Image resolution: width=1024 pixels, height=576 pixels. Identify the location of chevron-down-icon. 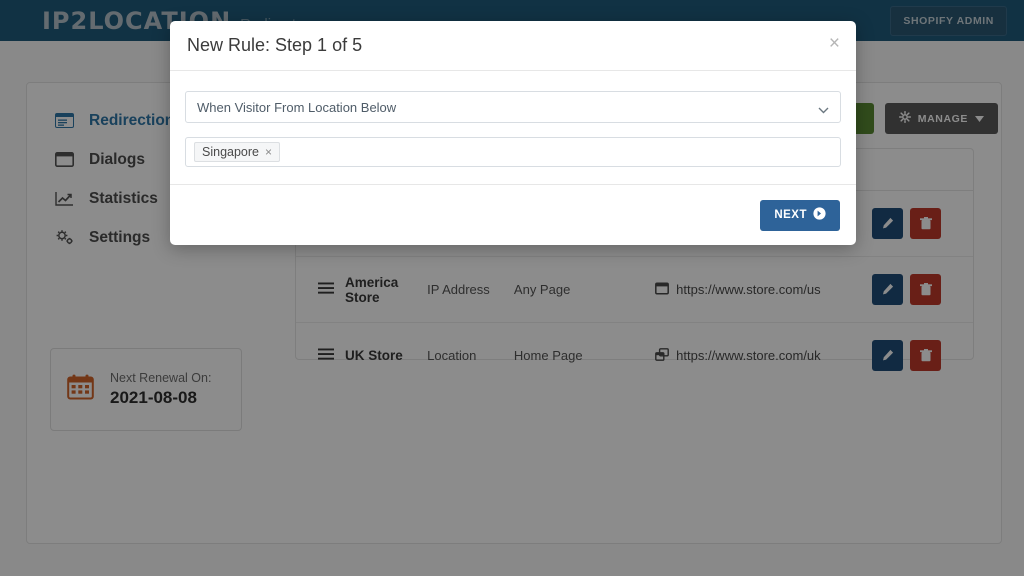
(823, 109).